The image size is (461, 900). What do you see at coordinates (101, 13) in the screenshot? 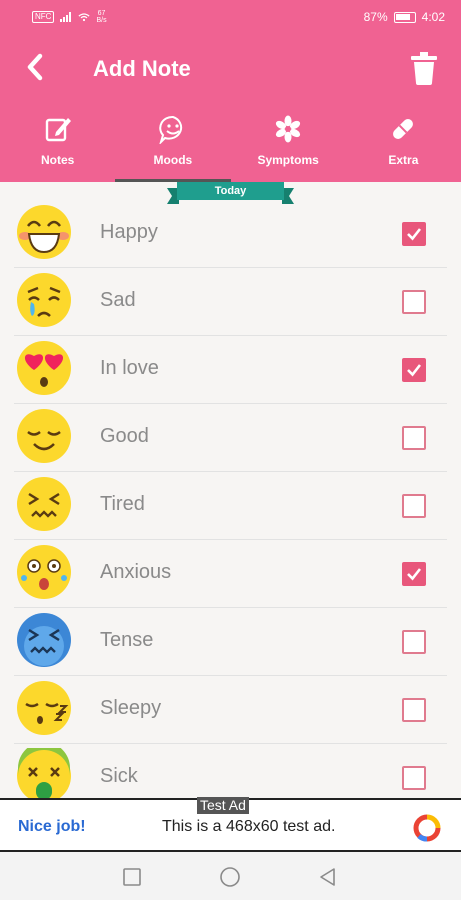
I see `speed-value: 67` at bounding box center [101, 13].